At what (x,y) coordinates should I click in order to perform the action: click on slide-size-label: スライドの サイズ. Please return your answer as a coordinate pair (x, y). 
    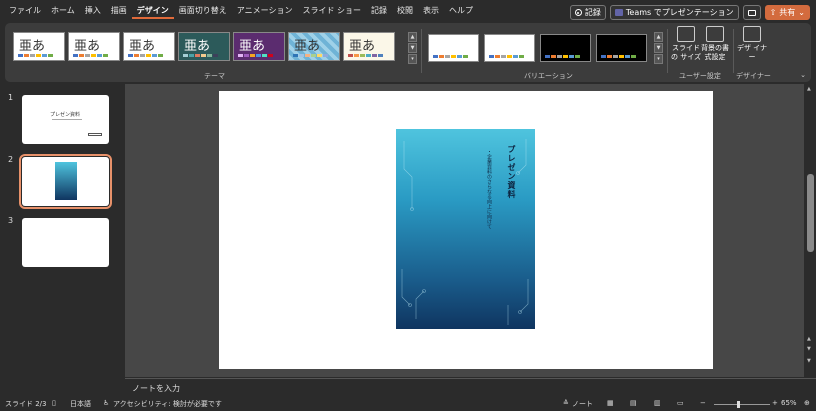
    Looking at the image, I should click on (685, 52).